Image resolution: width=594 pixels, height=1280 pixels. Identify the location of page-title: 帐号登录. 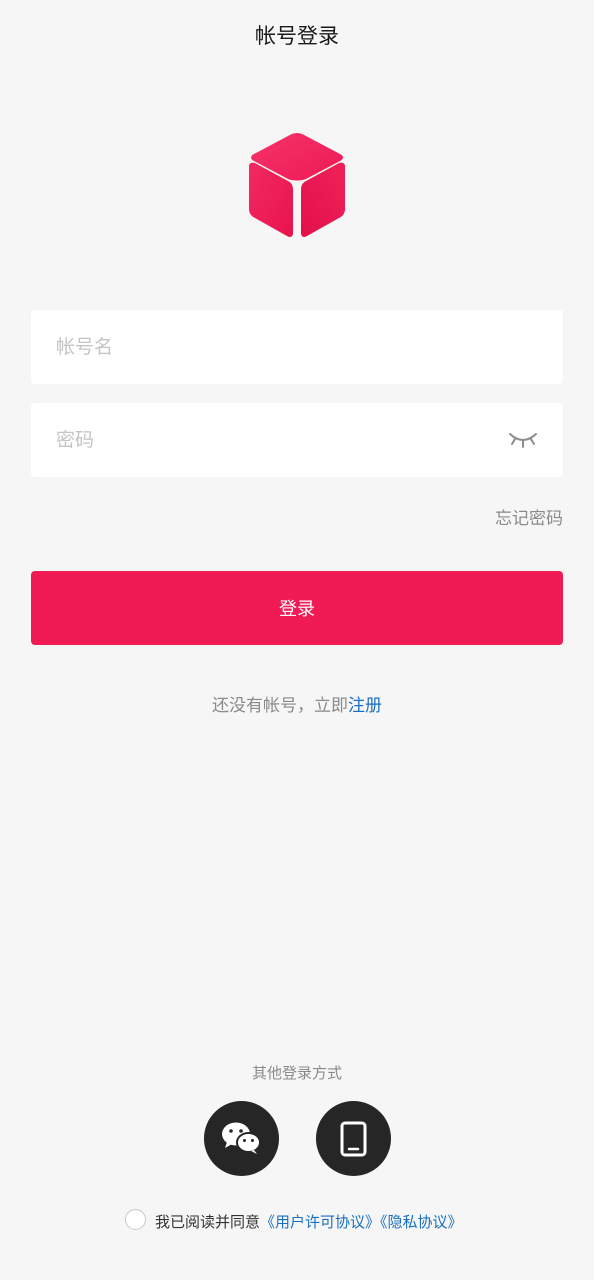
(297, 36).